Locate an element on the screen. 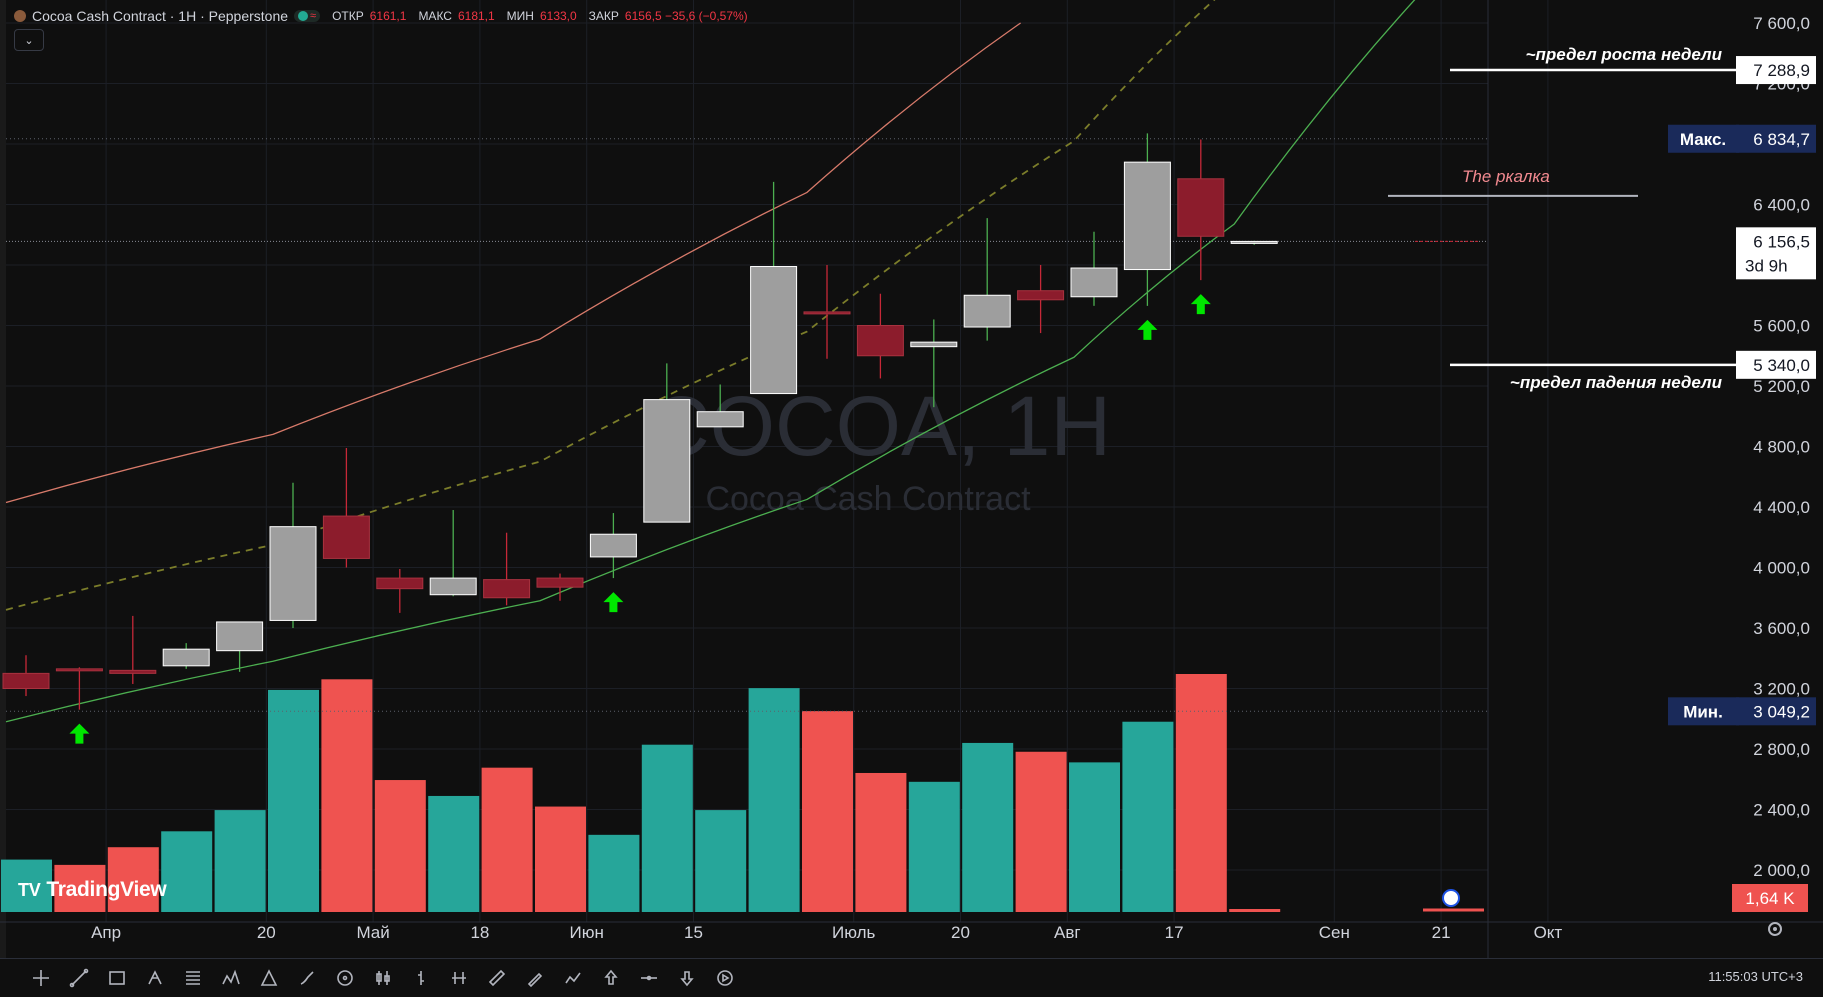  pen-tool-button is located at coordinates (535, 978).